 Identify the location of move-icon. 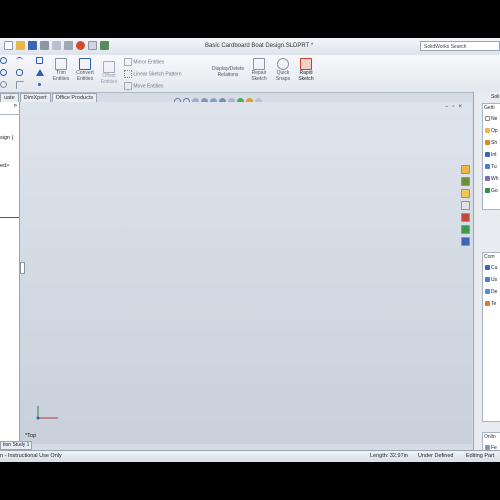
(128, 86).